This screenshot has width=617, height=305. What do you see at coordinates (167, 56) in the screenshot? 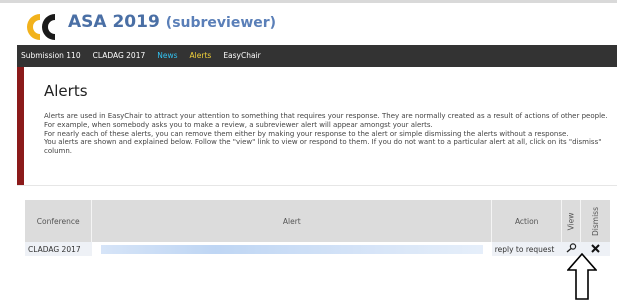
I see `menu-news: News` at bounding box center [167, 56].